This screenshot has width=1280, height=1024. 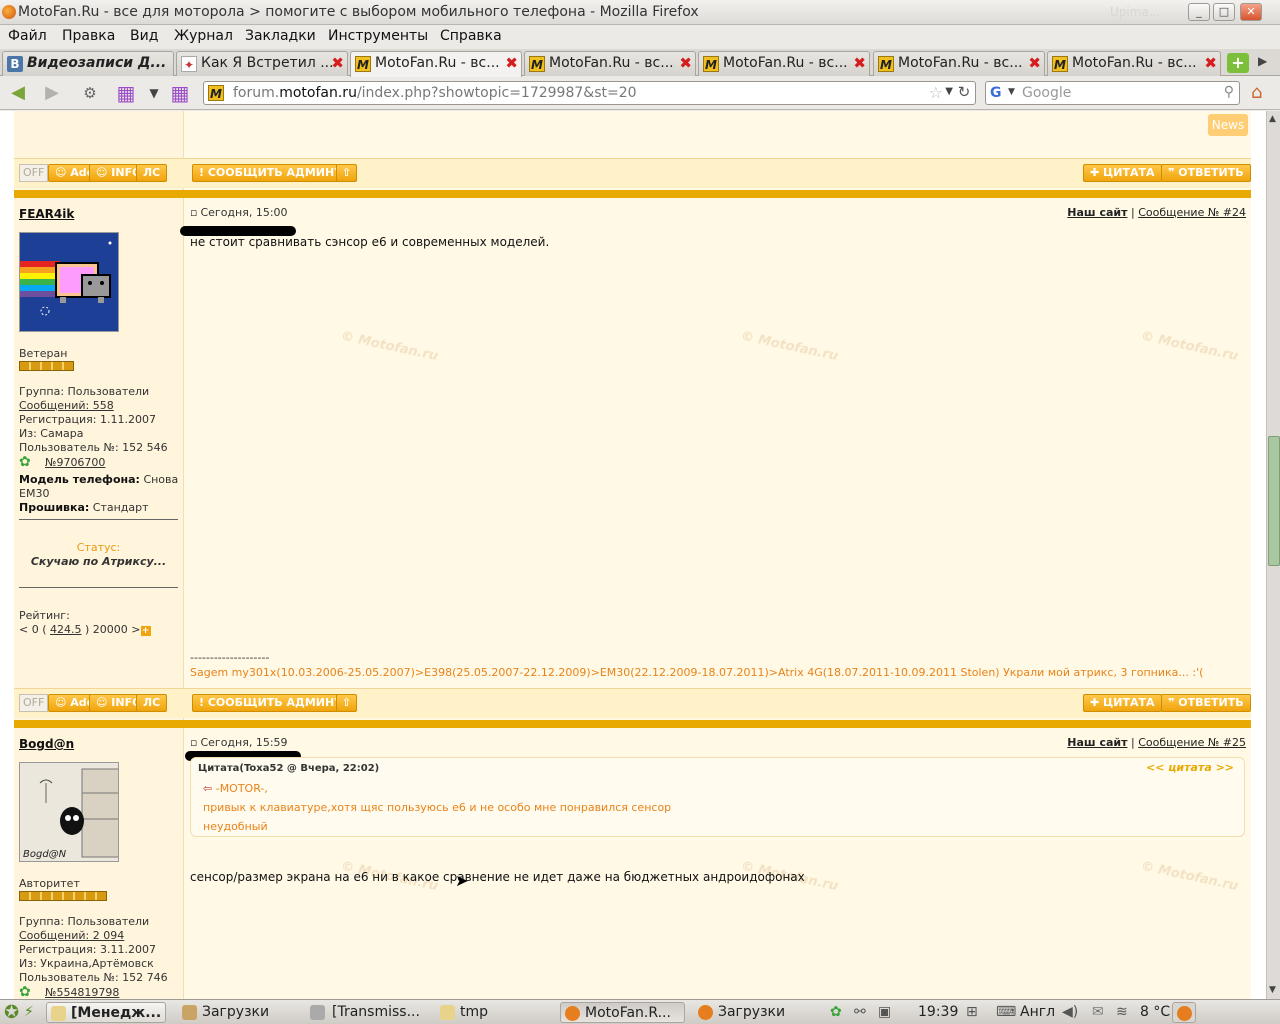 I want to click on new-tab-icon: +, so click(x=1238, y=63).